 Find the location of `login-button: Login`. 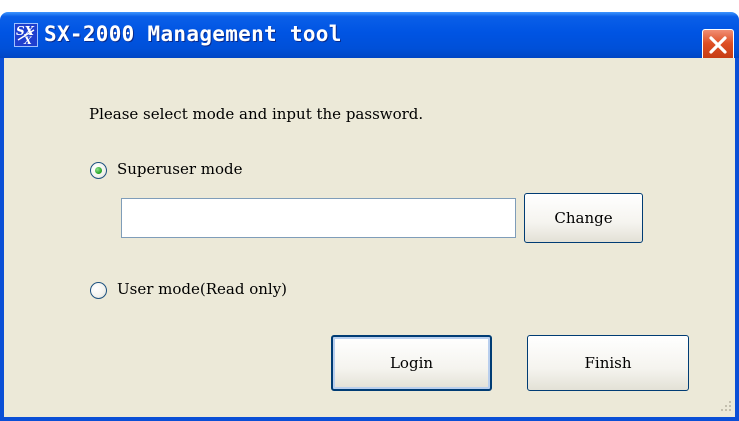

login-button: Login is located at coordinates (411, 363).